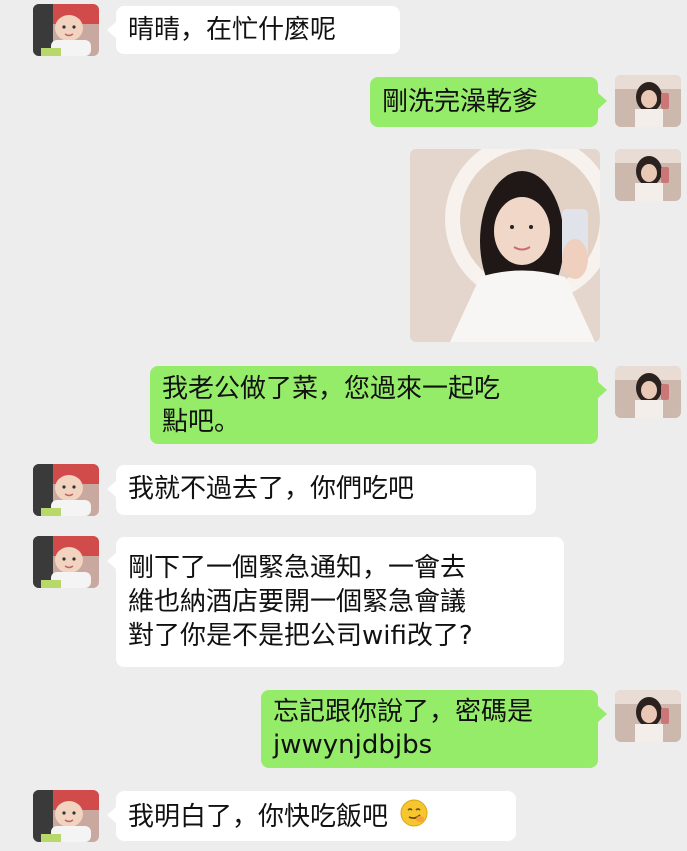  I want to click on message-text-line: jwwynjdbjbs, so click(353, 745).